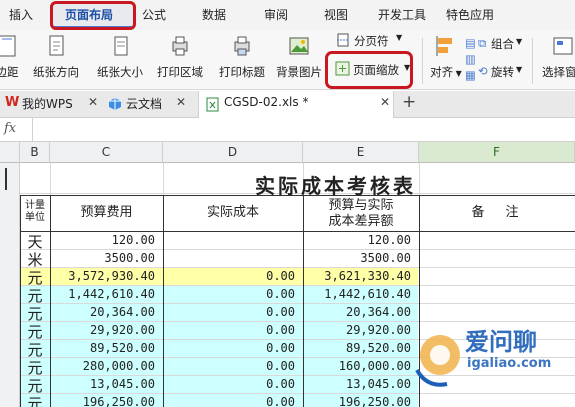 The width and height of the screenshot is (575, 407). I want to click on unit-header-line1: 计量, so click(35, 205).